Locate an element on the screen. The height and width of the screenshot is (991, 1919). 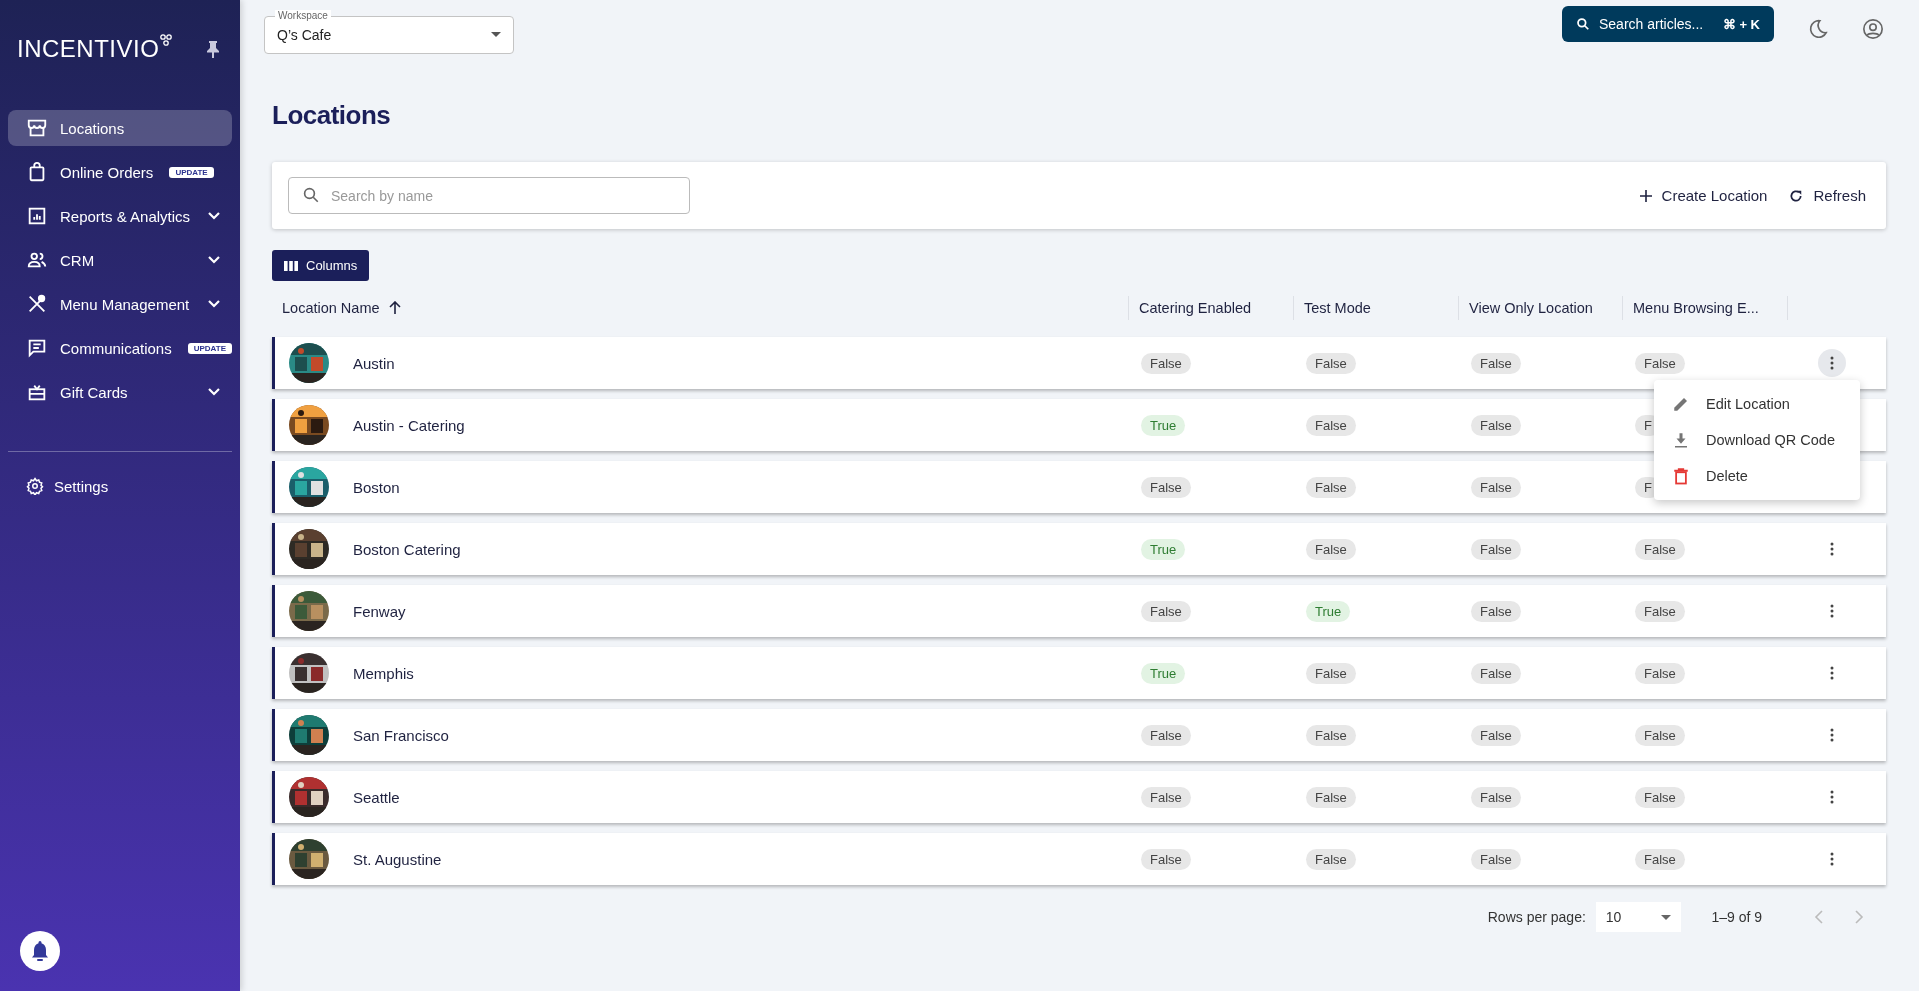
logo: INCENTIVIO is located at coordinates (88, 49).